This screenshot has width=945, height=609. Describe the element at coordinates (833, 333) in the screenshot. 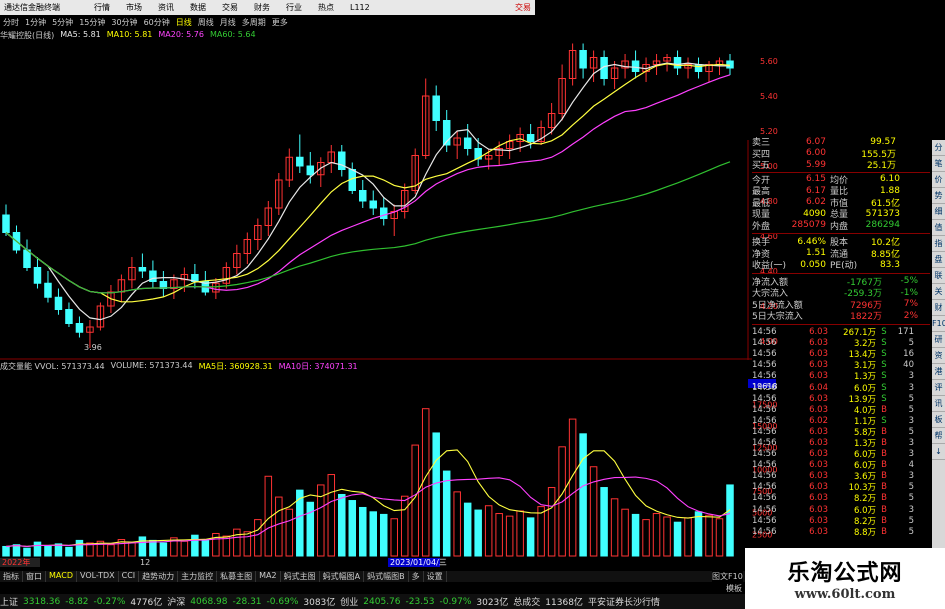

I see `tick-row: 14:56 6.03 267.1万 S 171` at that location.